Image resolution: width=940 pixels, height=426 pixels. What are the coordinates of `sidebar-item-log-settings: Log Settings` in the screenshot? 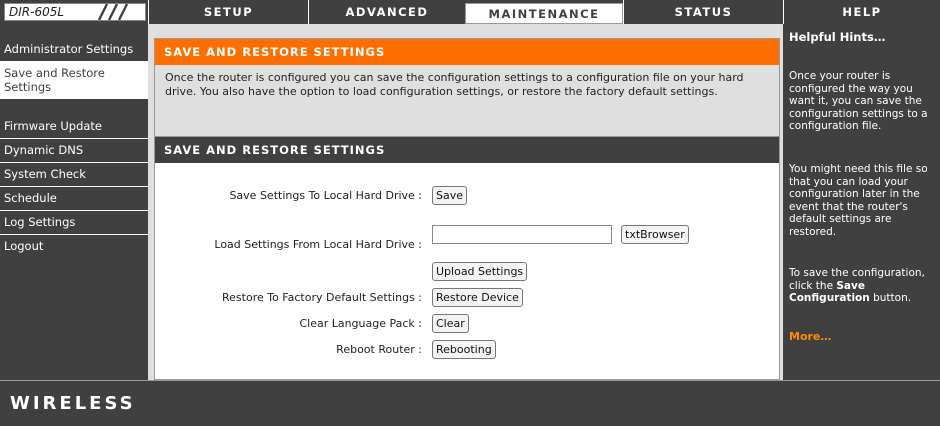 It's located at (74, 223).